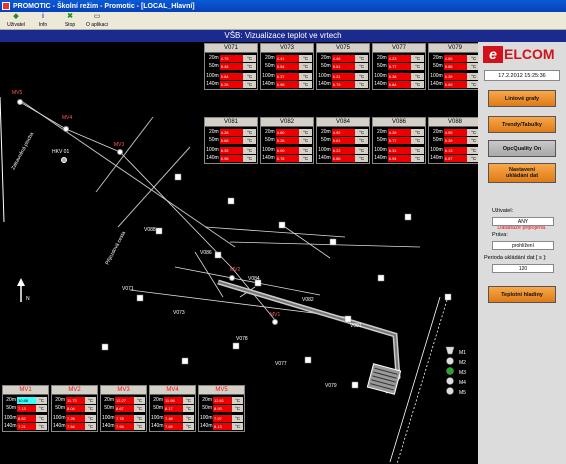 The height and width of the screenshot is (464, 566). What do you see at coordinates (150, 230) in the screenshot?
I see `v088-label: V088` at bounding box center [150, 230].